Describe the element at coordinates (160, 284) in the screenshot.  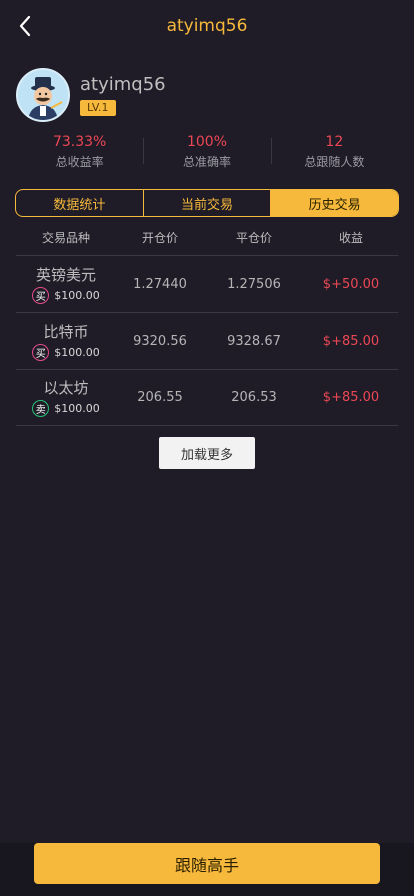
I see `open-price: 1.27440` at that location.